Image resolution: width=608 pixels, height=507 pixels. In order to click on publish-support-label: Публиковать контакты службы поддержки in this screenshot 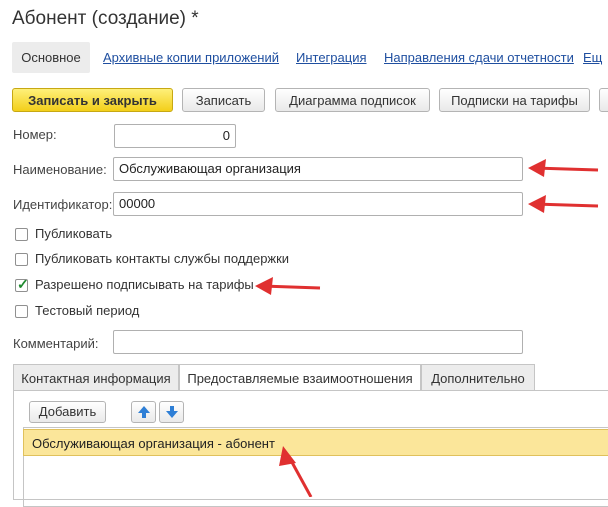, I will do `click(162, 258)`.